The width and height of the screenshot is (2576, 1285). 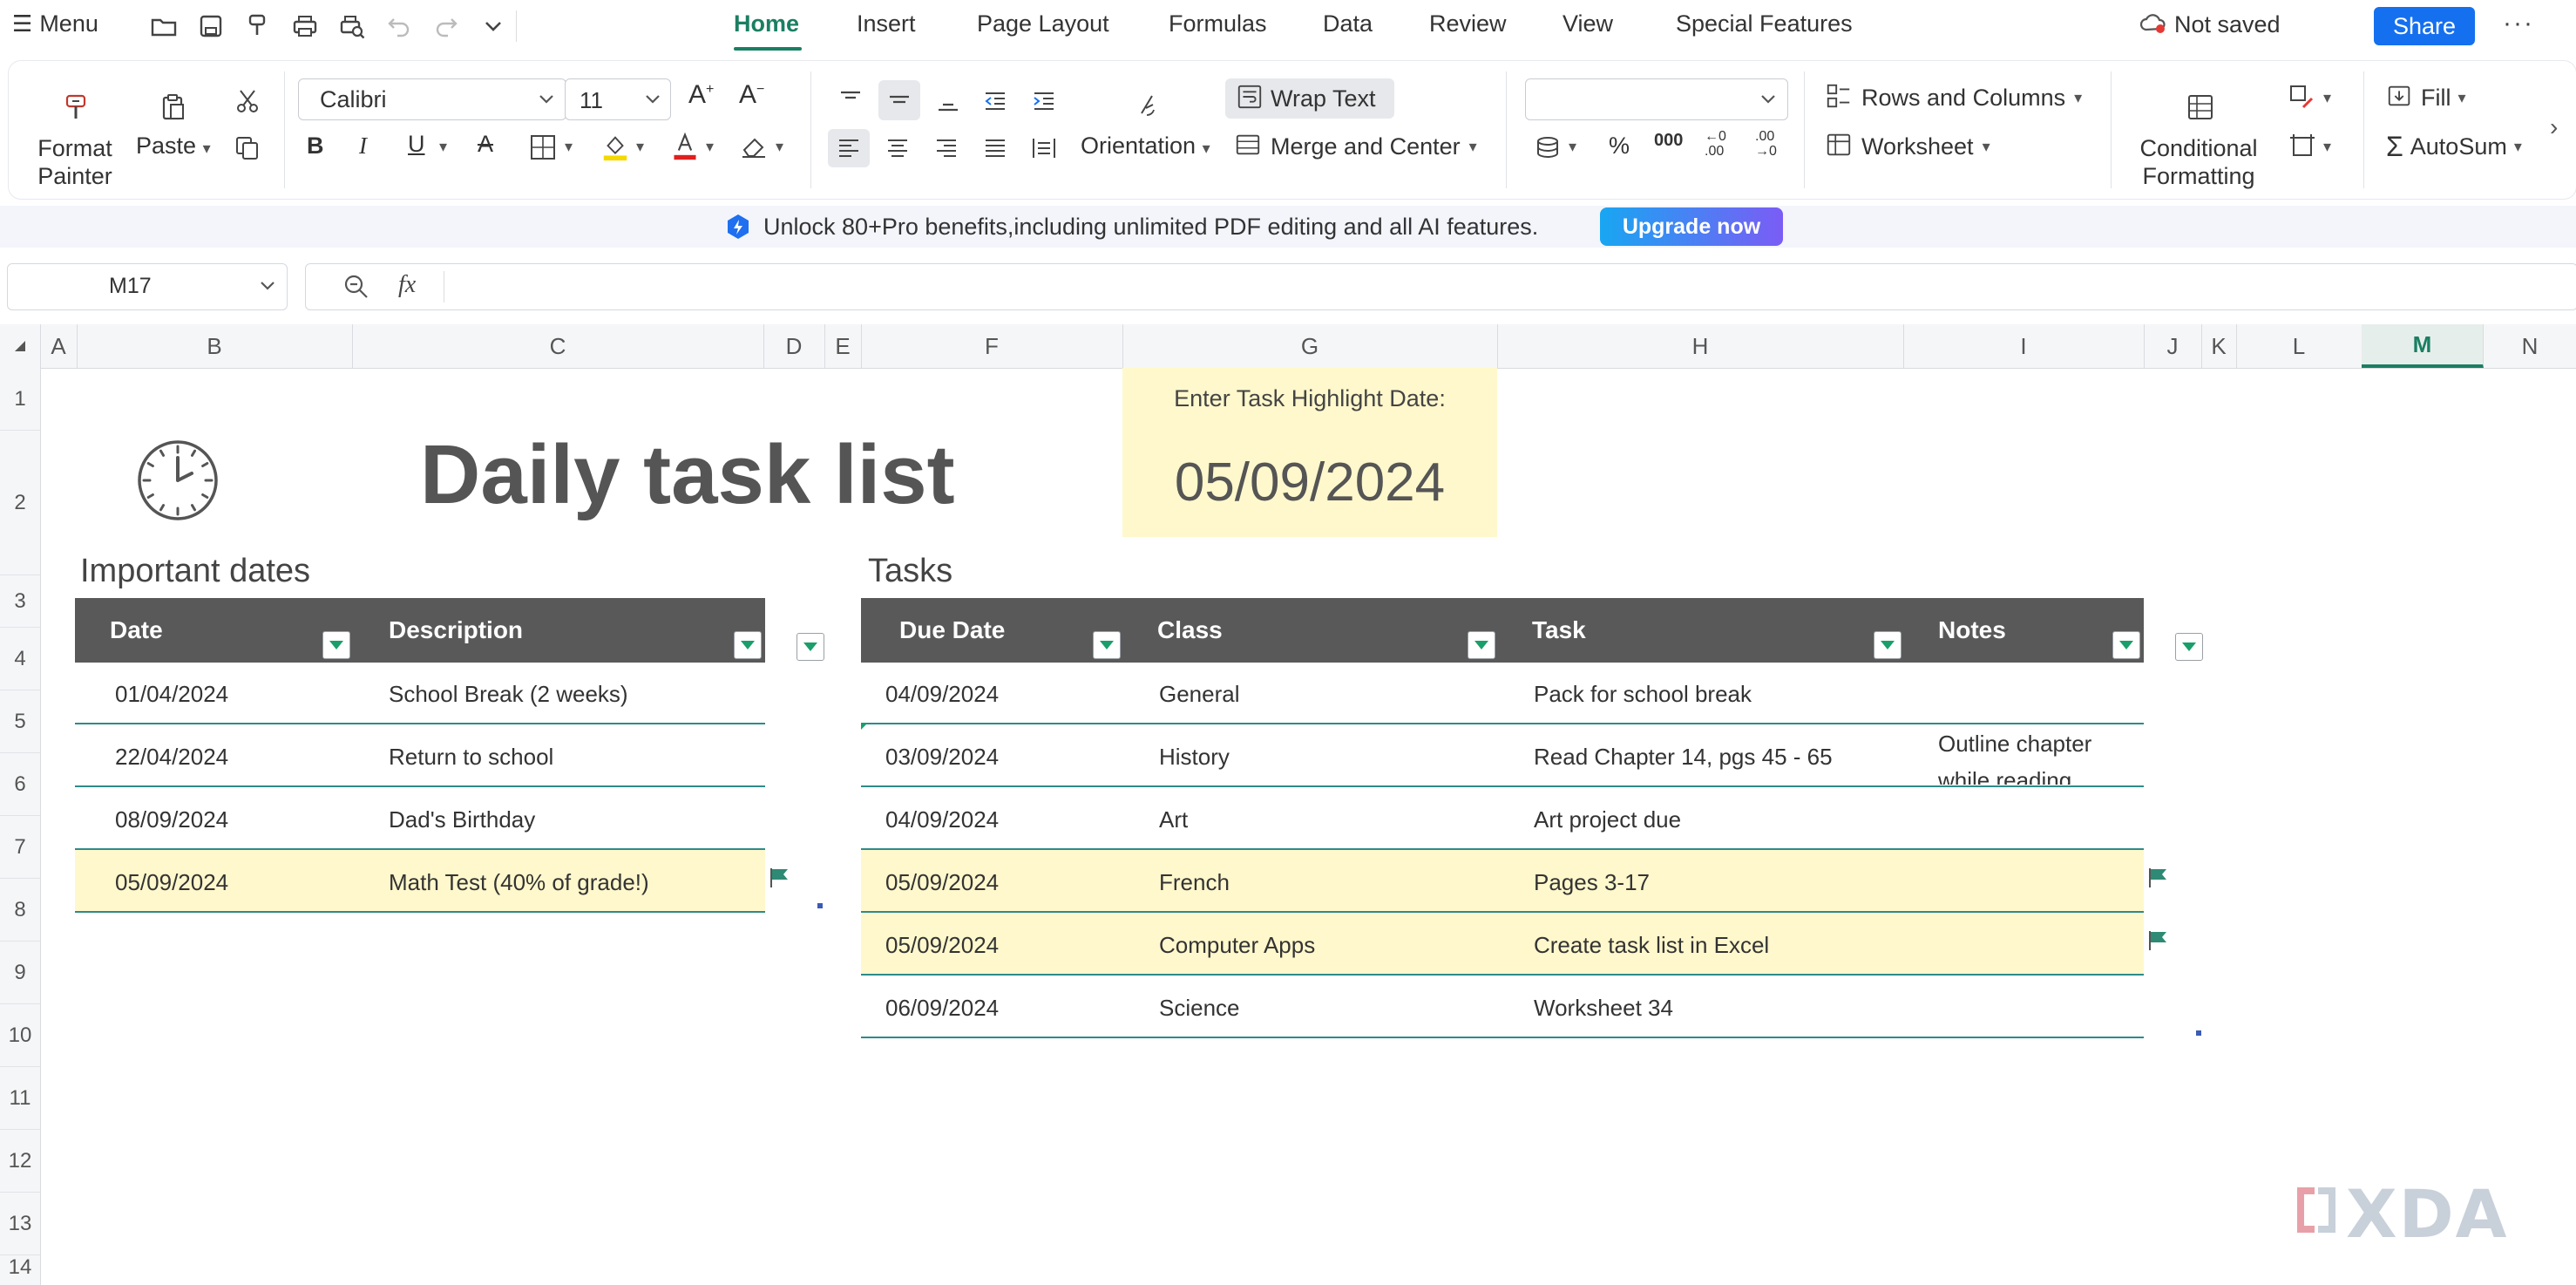 What do you see at coordinates (851, 101) in the screenshot?
I see `align-top-icon` at bounding box center [851, 101].